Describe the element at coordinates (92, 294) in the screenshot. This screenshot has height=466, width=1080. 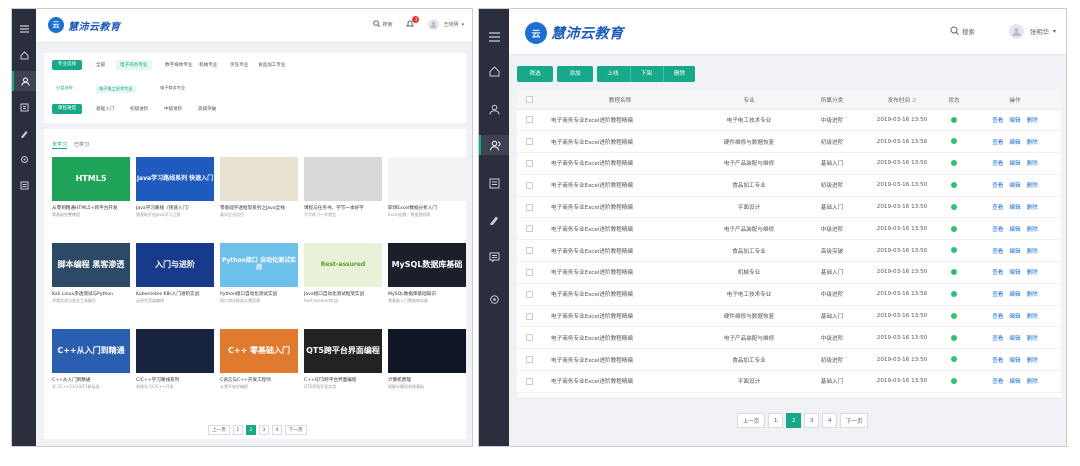
I see `course-title: Kali Linux渗透测试与Python` at that location.